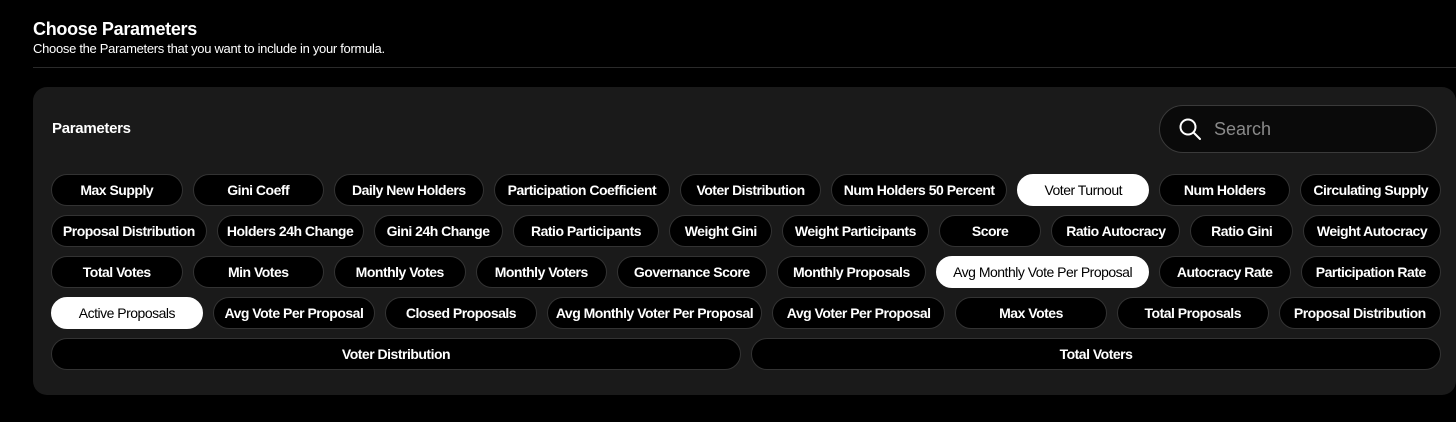 The width and height of the screenshot is (1456, 422). What do you see at coordinates (409, 190) in the screenshot?
I see `parameter-chip: Daily New Holders` at bounding box center [409, 190].